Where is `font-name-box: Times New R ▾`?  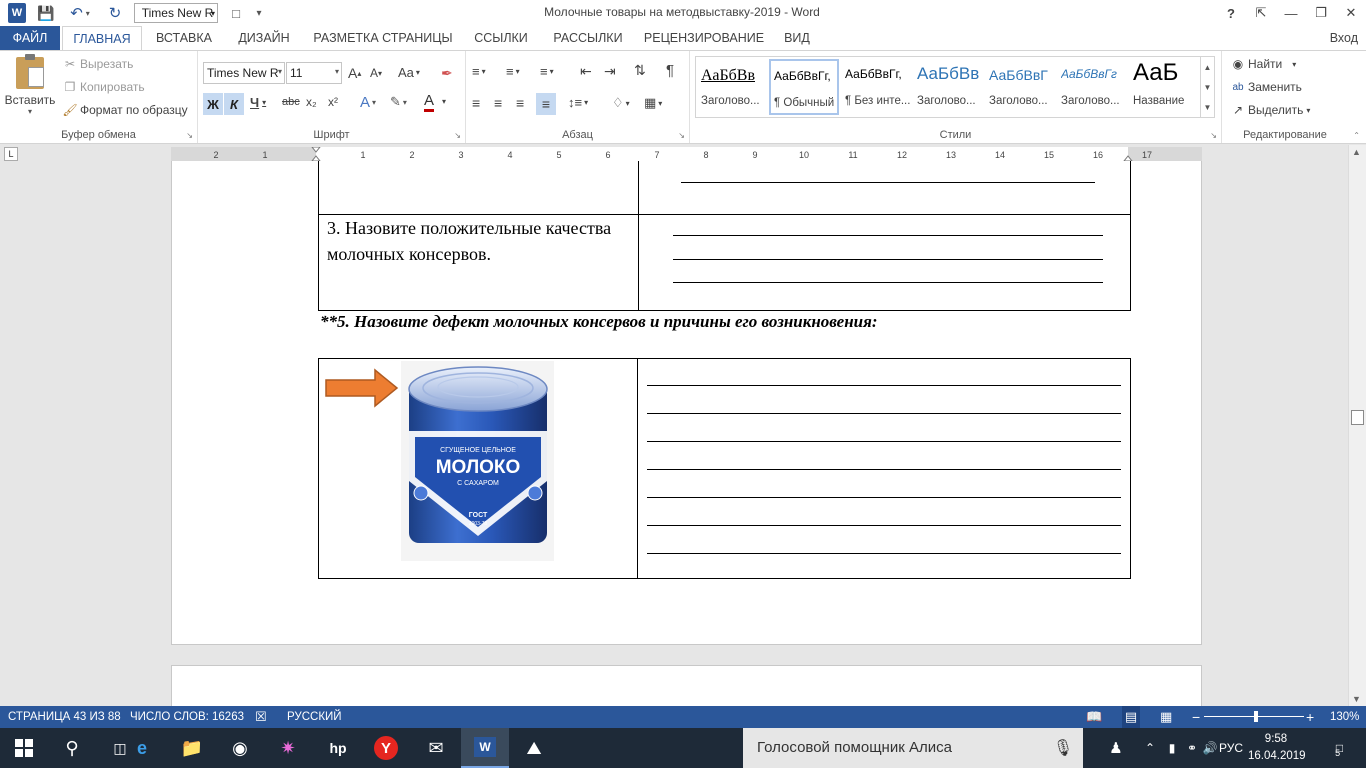 font-name-box: Times New R ▾ is located at coordinates (244, 73).